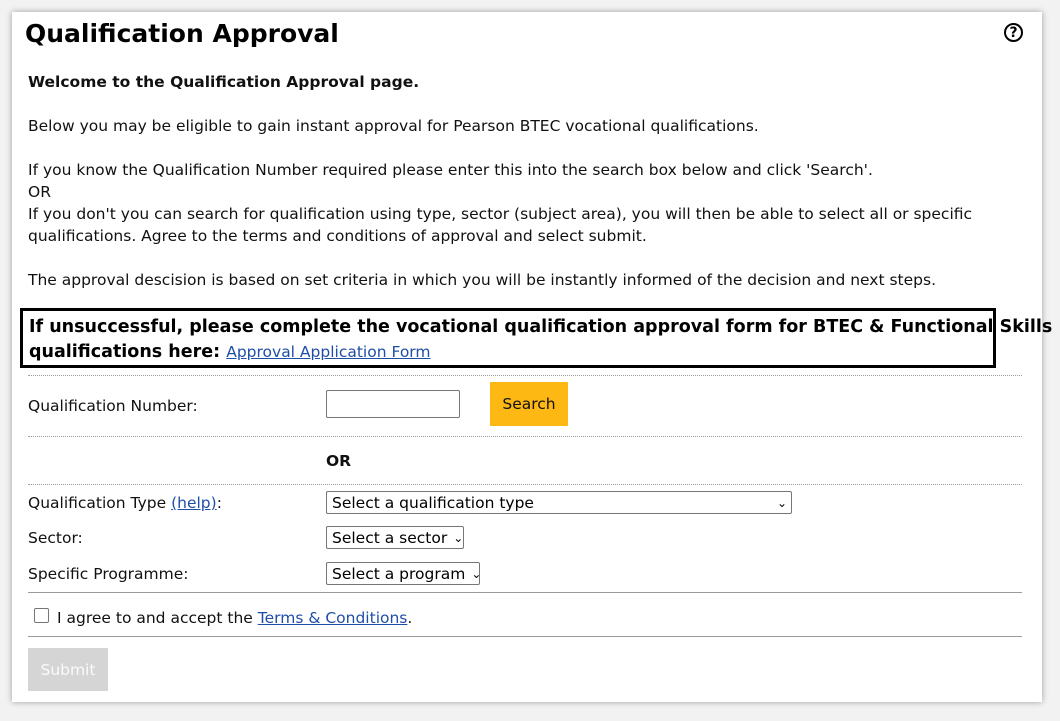 This screenshot has width=1060, height=721. What do you see at coordinates (333, 618) in the screenshot?
I see `terms-conditions-link: Terms & Conditions` at bounding box center [333, 618].